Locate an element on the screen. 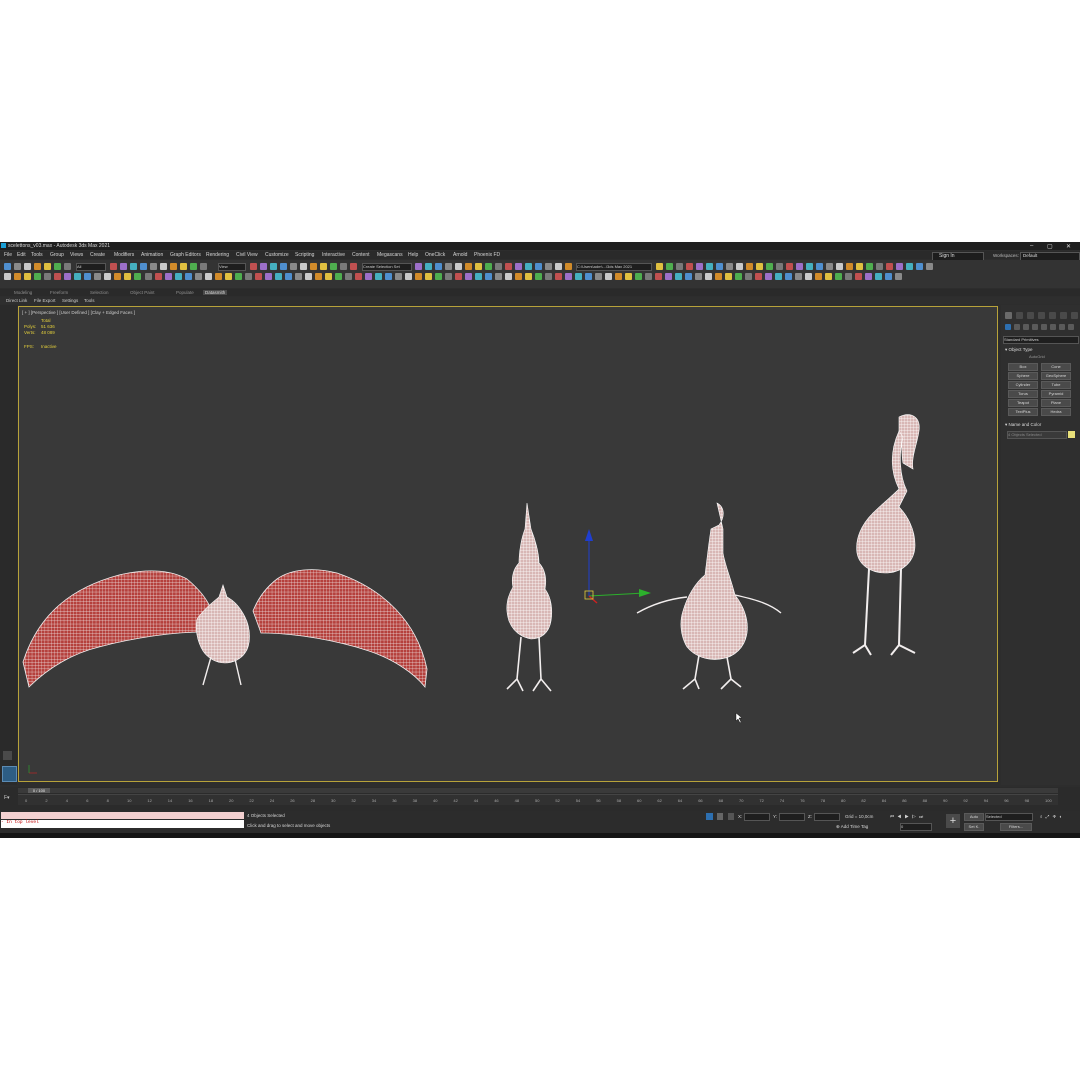 The width and height of the screenshot is (1080, 1080). maxscript-listener-top is located at coordinates (122, 815).